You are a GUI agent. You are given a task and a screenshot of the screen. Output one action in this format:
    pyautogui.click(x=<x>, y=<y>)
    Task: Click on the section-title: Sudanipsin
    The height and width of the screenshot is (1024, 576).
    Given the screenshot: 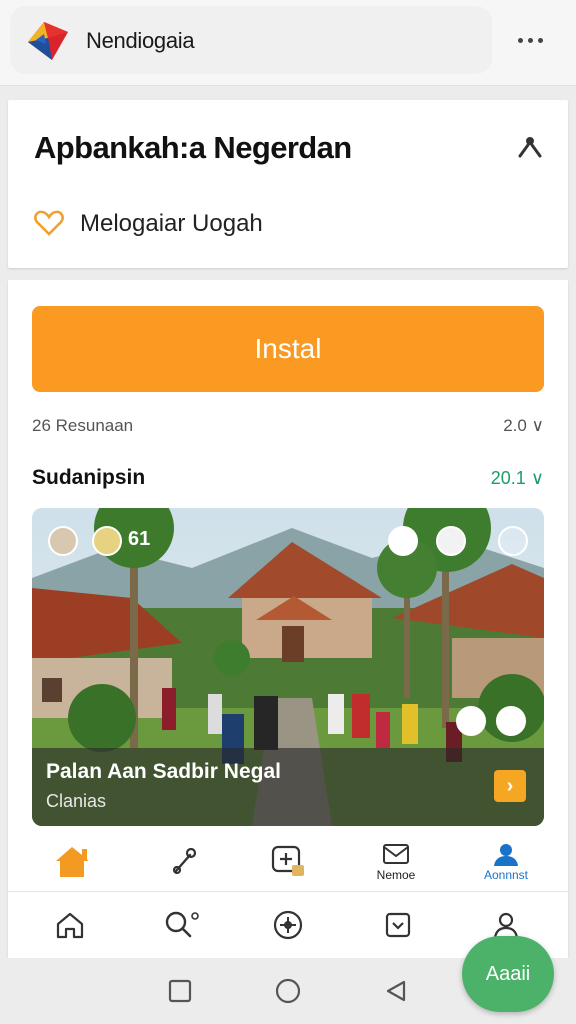 What is the action you would take?
    pyautogui.click(x=89, y=477)
    